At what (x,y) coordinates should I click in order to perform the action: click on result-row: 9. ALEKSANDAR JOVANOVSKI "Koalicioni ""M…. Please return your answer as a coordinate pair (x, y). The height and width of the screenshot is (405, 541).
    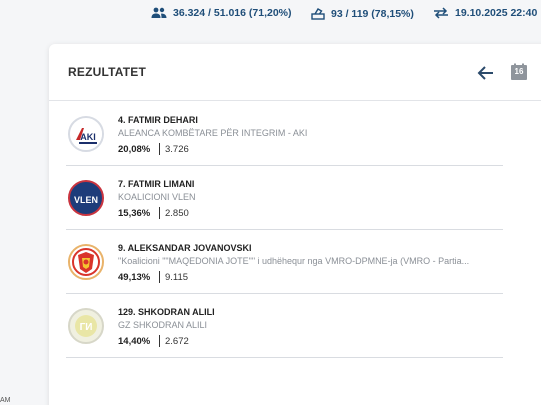
    Looking at the image, I should click on (284, 262).